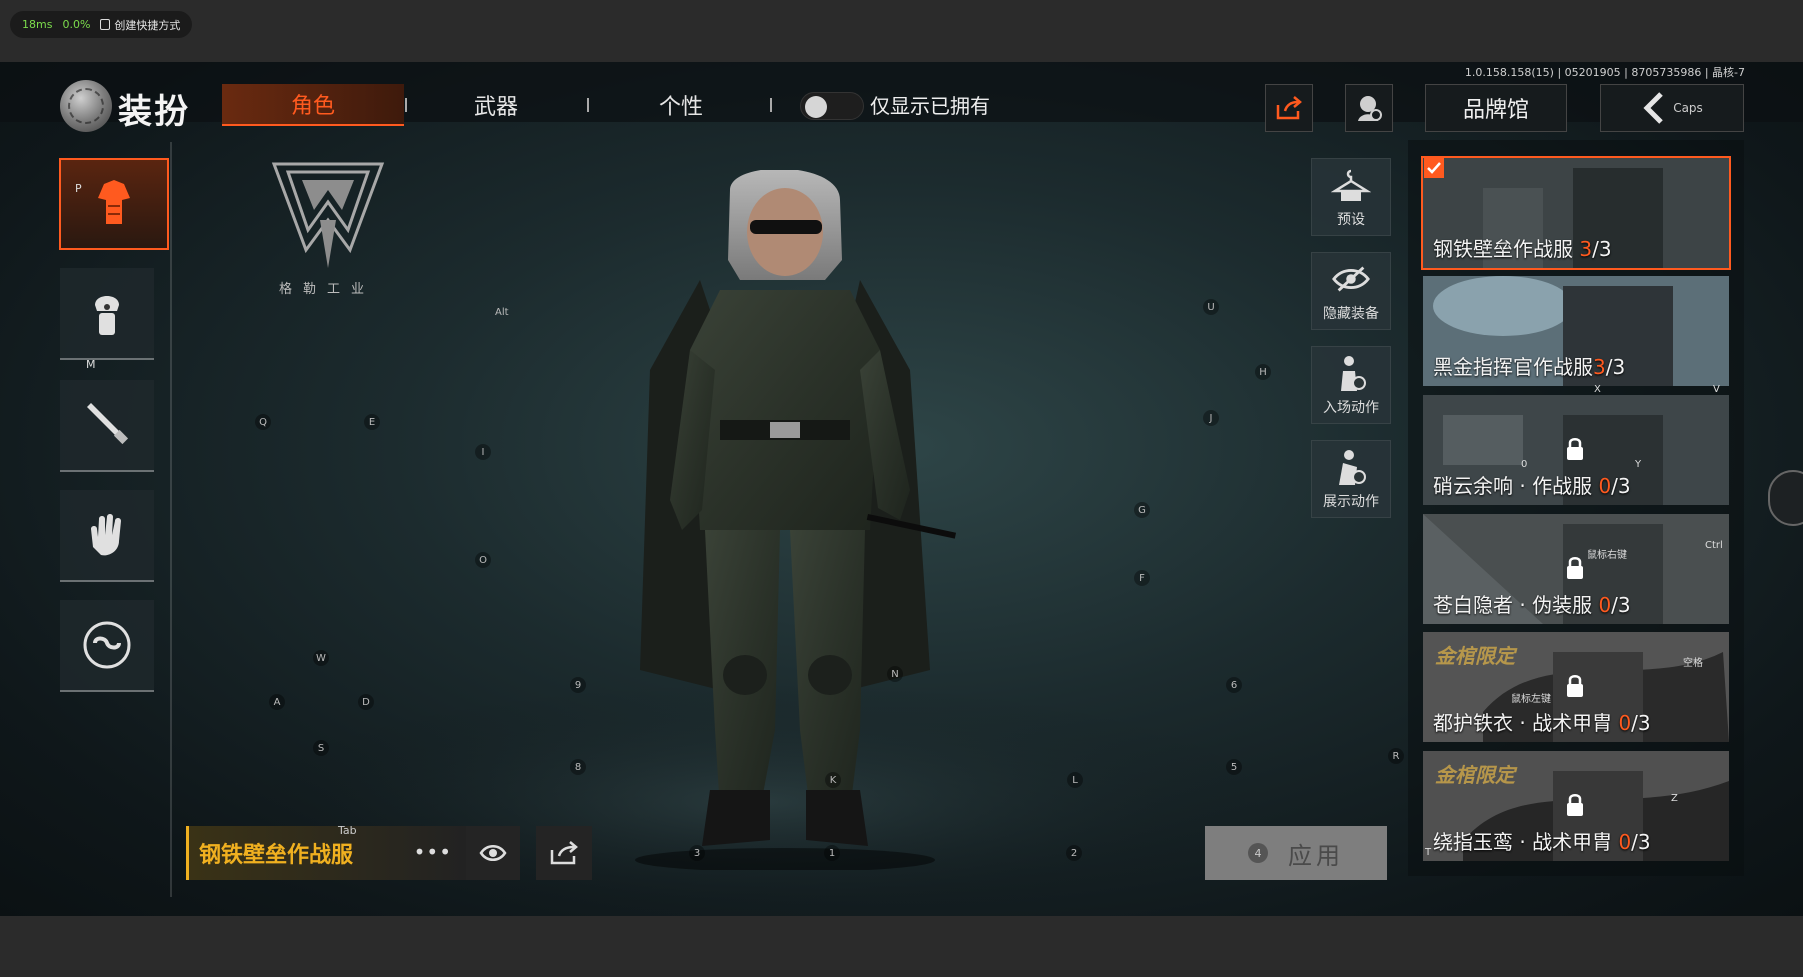 The height and width of the screenshot is (977, 1803). I want to click on toggle-knob, so click(816, 107).